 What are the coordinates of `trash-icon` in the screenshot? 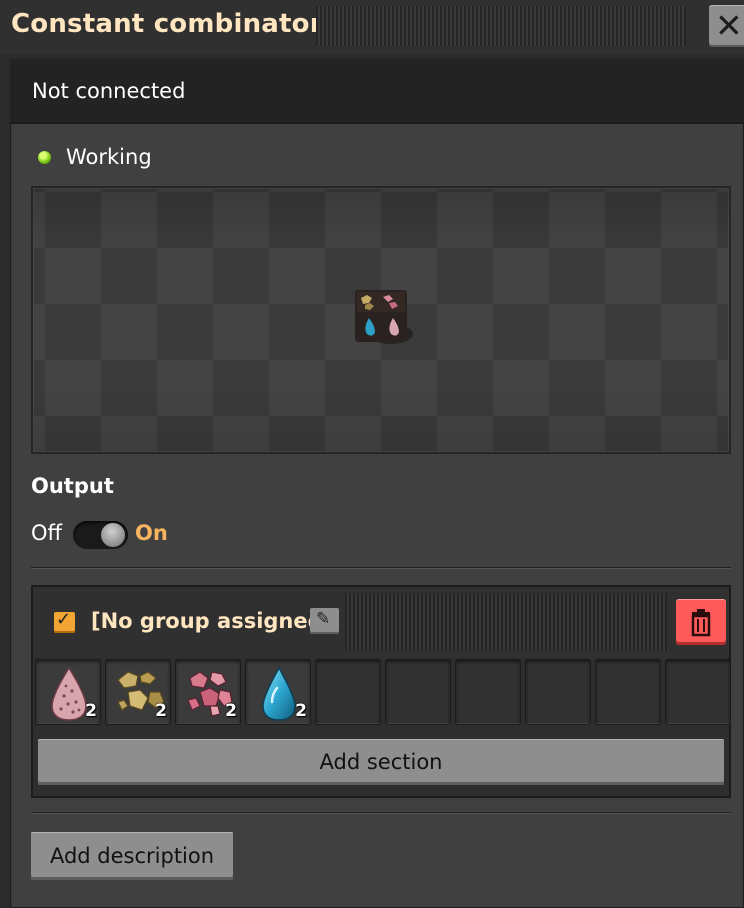 It's located at (701, 623).